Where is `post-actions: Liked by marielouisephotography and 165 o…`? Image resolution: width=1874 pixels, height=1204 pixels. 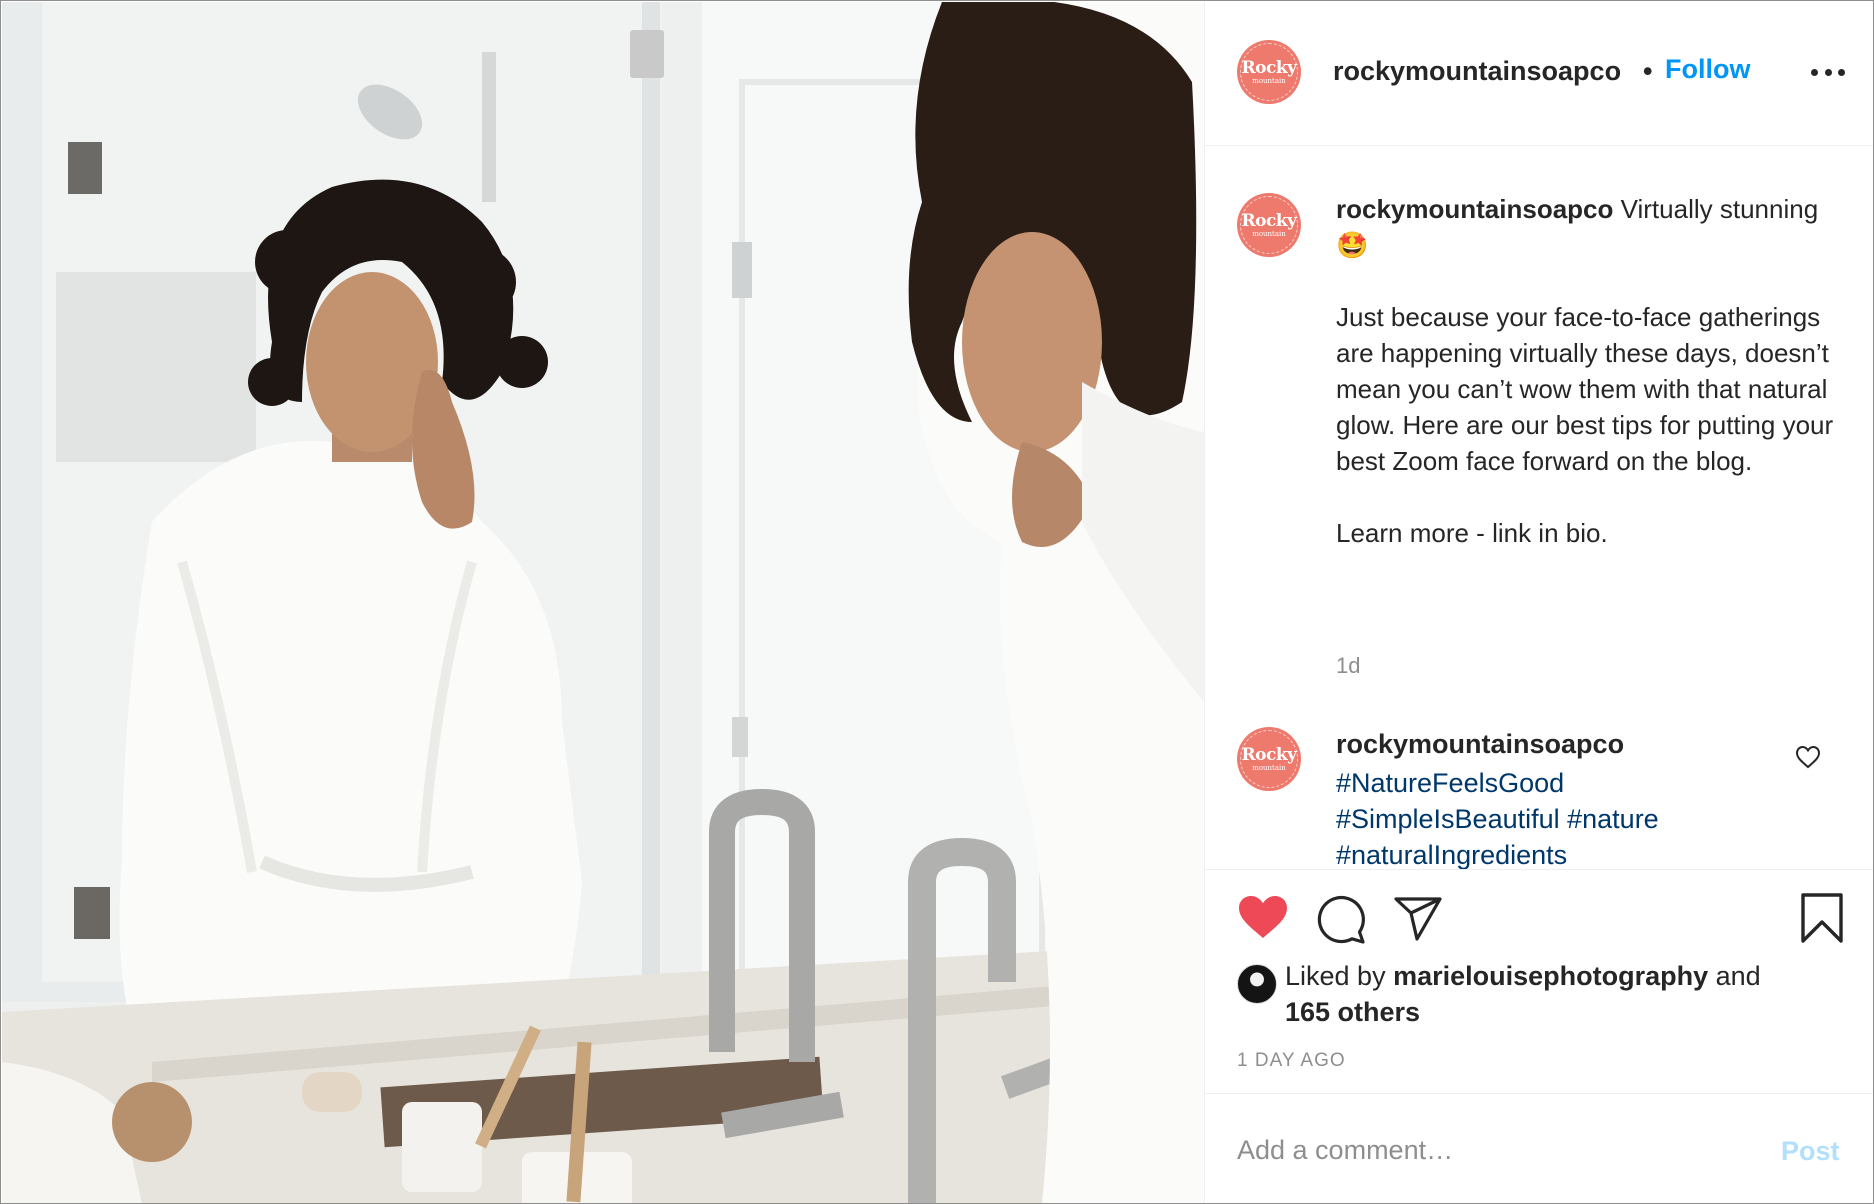 post-actions: Liked by marielouisephotography and 165 o… is located at coordinates (1539, 981).